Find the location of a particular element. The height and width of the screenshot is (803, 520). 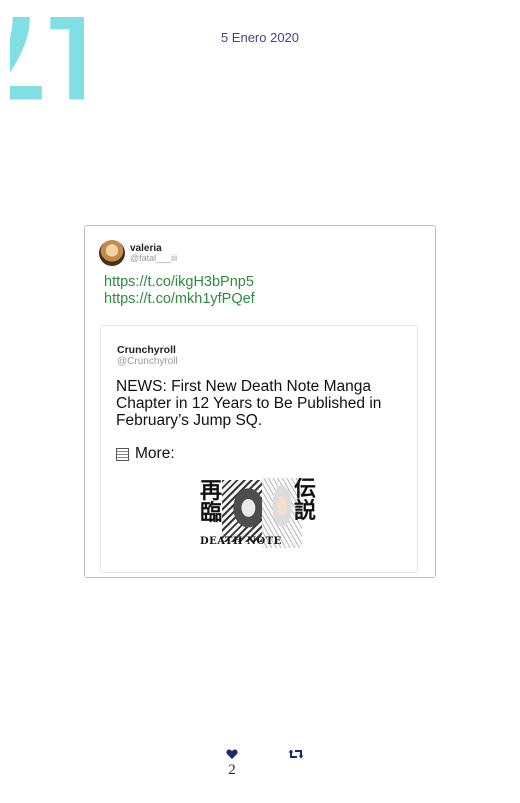

page-number: 17 is located at coordinates (47, 58).